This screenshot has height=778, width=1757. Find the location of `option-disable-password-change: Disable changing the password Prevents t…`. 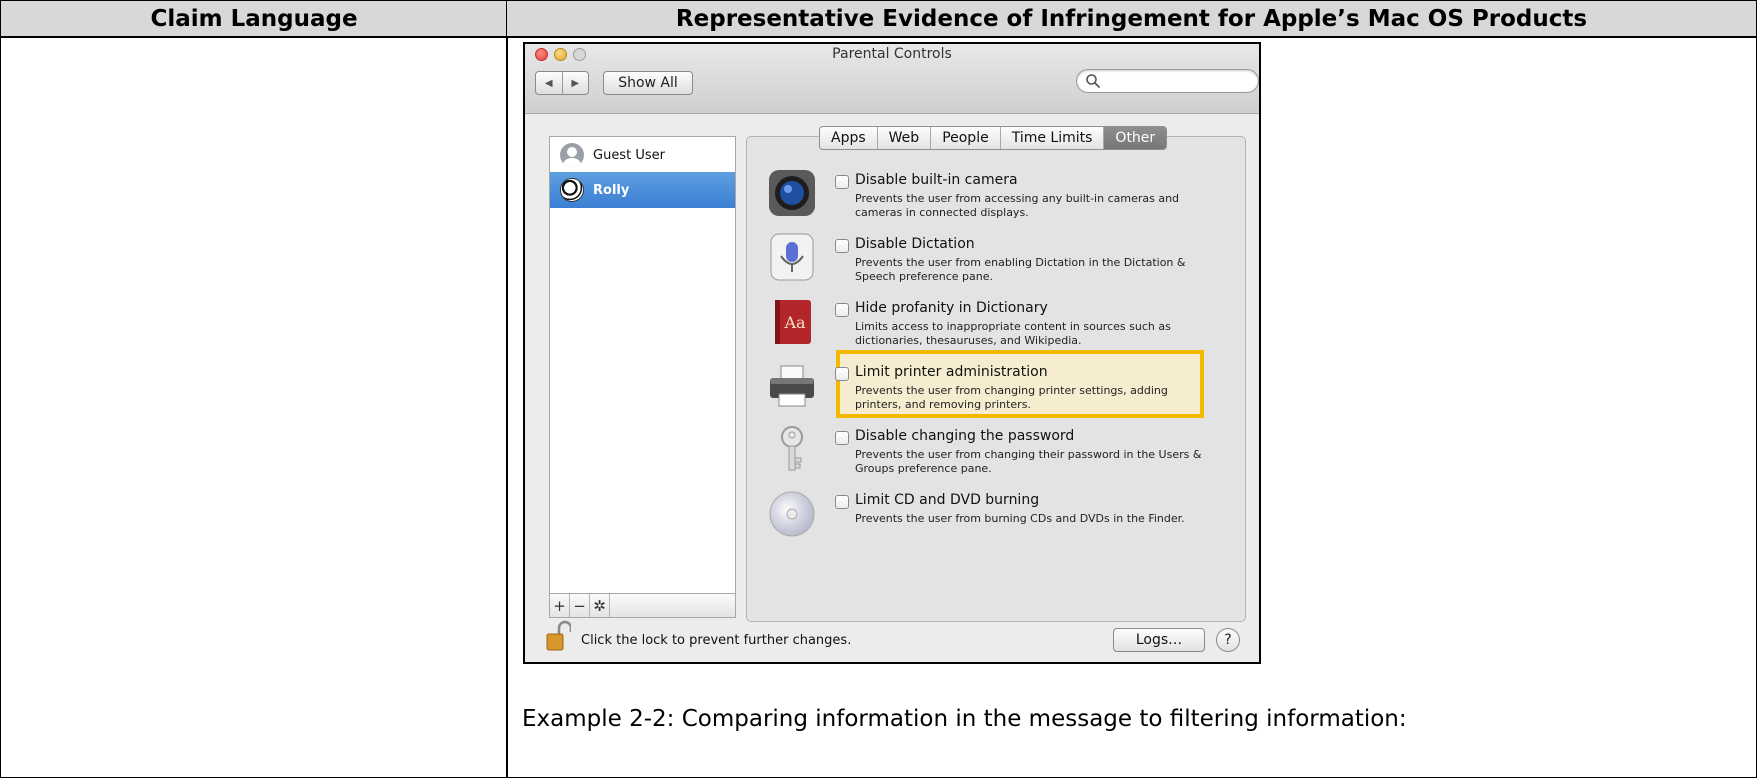

option-disable-password-change: Disable changing the password Prevents t… is located at coordinates (997, 455).